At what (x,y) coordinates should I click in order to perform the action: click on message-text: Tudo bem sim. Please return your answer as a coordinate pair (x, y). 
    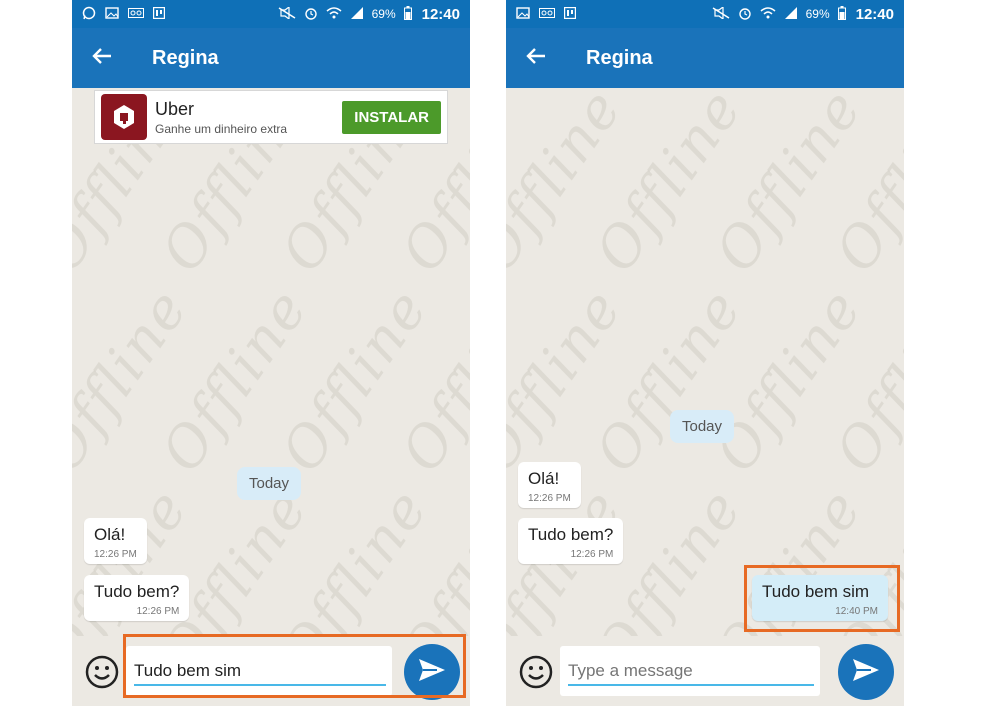
    Looking at the image, I should click on (816, 591).